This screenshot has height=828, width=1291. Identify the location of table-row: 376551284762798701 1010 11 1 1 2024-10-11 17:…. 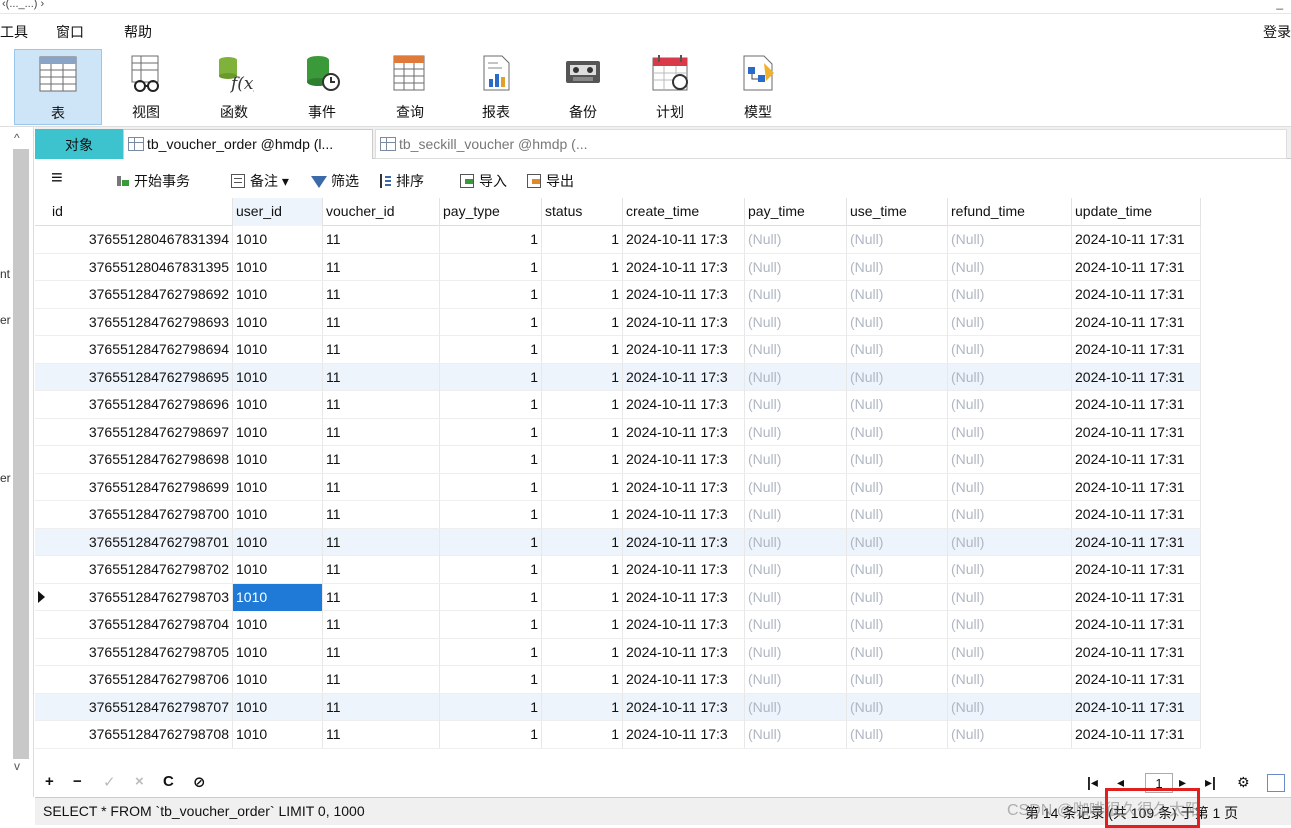
(618, 542).